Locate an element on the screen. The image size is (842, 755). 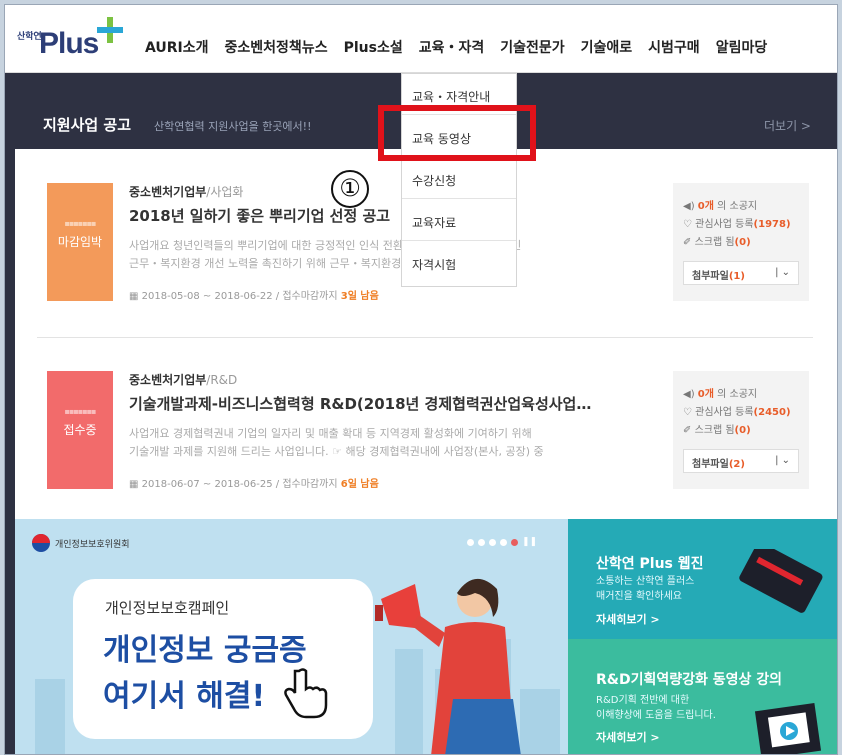
plus-cross-icon is located at coordinates (110, 30).